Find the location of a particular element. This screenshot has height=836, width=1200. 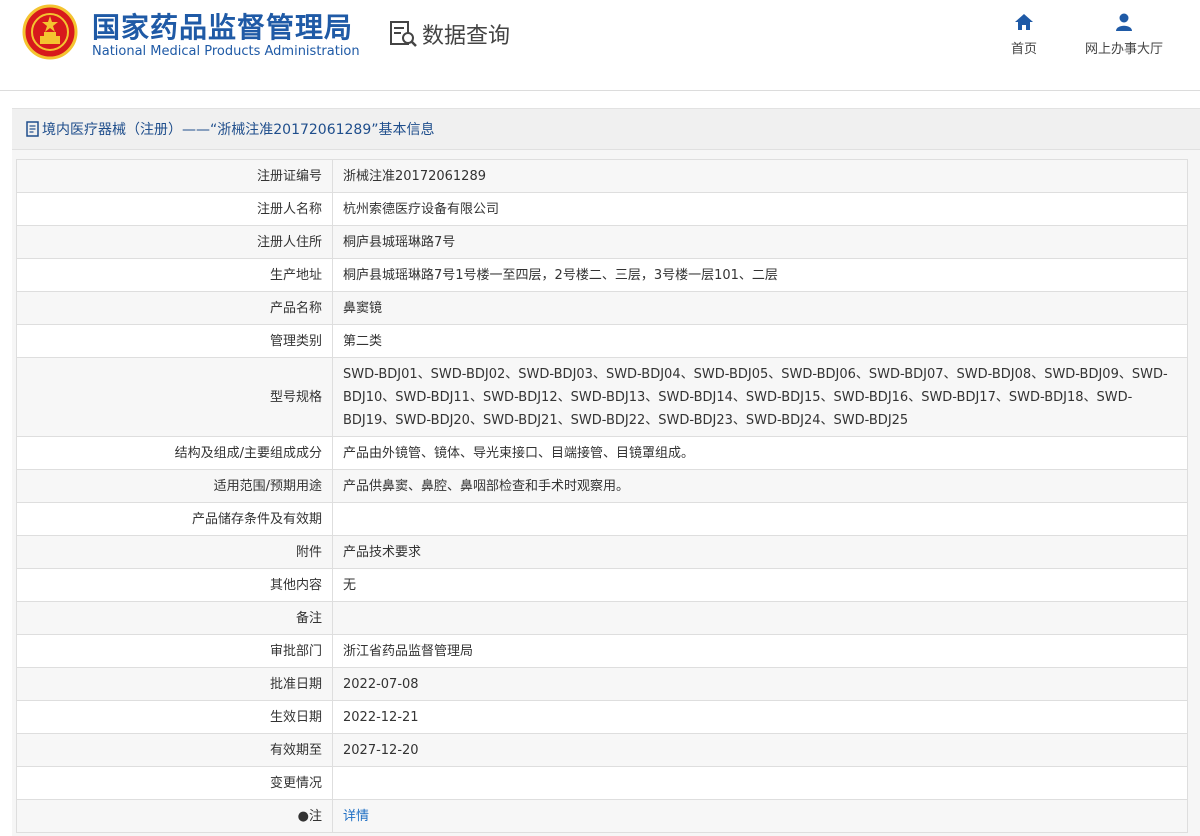

table-row: 产品储存条件及有效期 is located at coordinates (602, 519).